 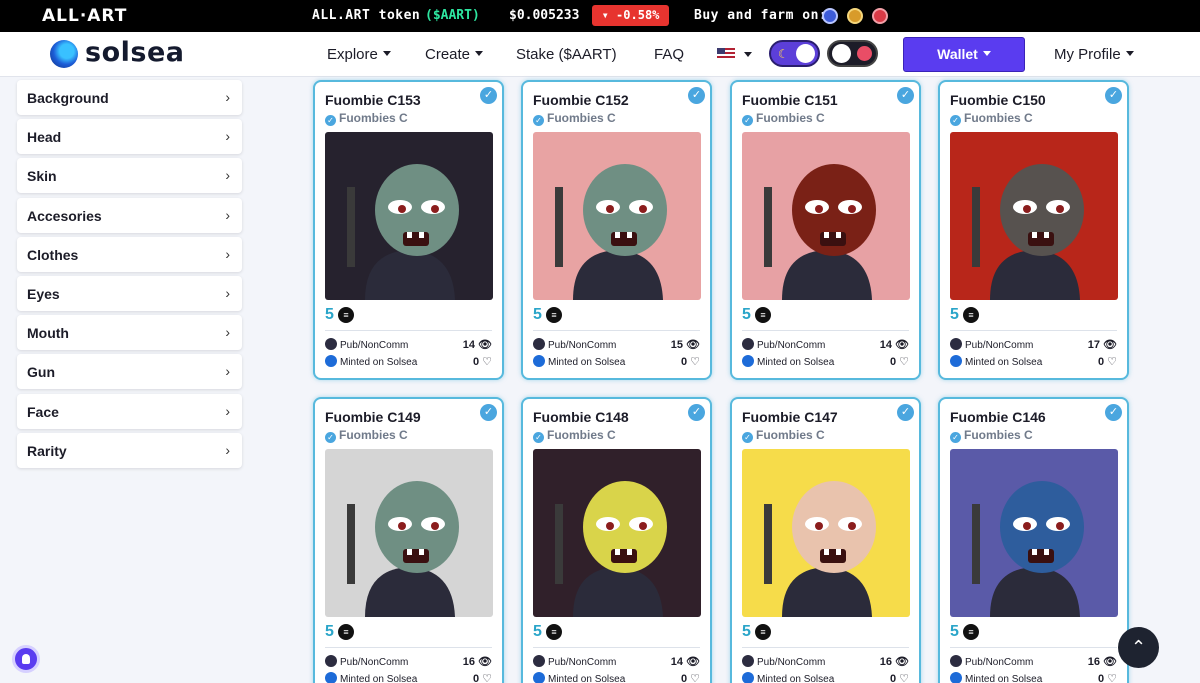 I want to click on my-profile-menu: My Profile, so click(x=1094, y=54).